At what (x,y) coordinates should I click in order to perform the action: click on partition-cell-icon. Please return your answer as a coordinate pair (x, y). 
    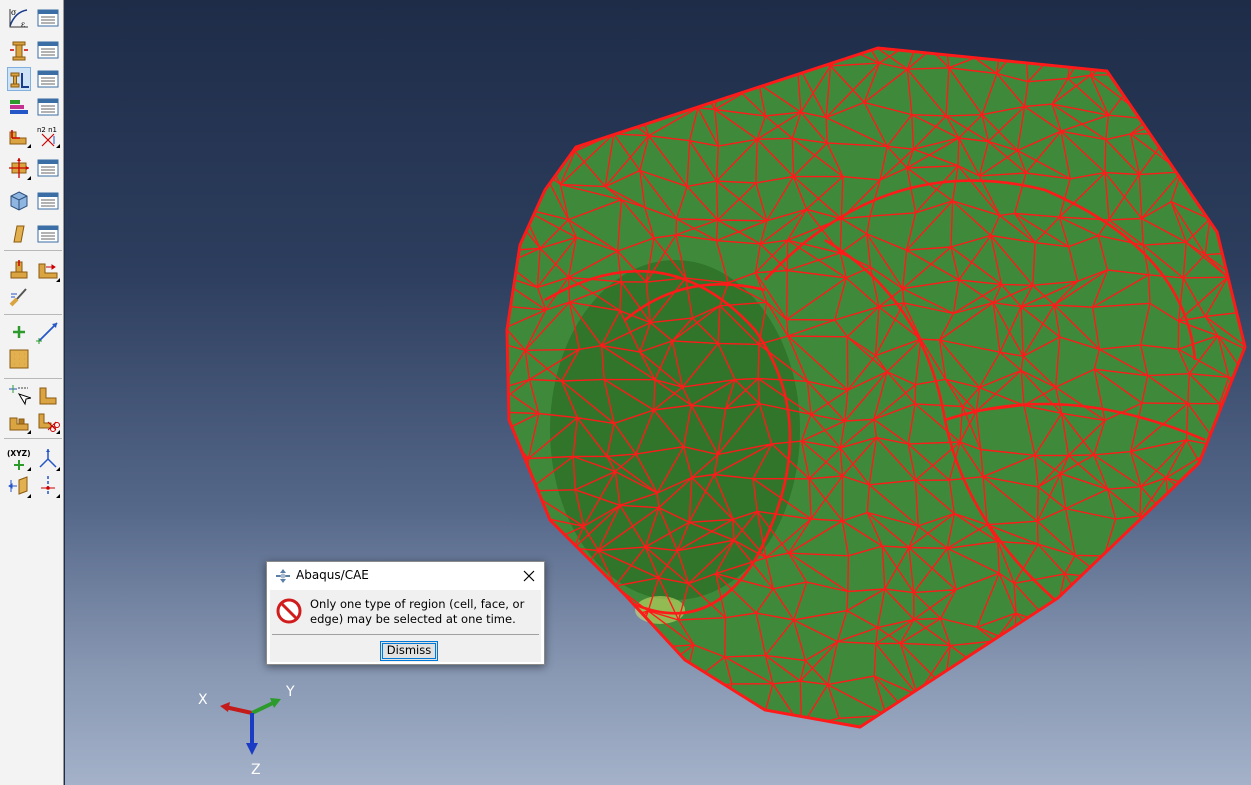
    Looking at the image, I should click on (48, 396).